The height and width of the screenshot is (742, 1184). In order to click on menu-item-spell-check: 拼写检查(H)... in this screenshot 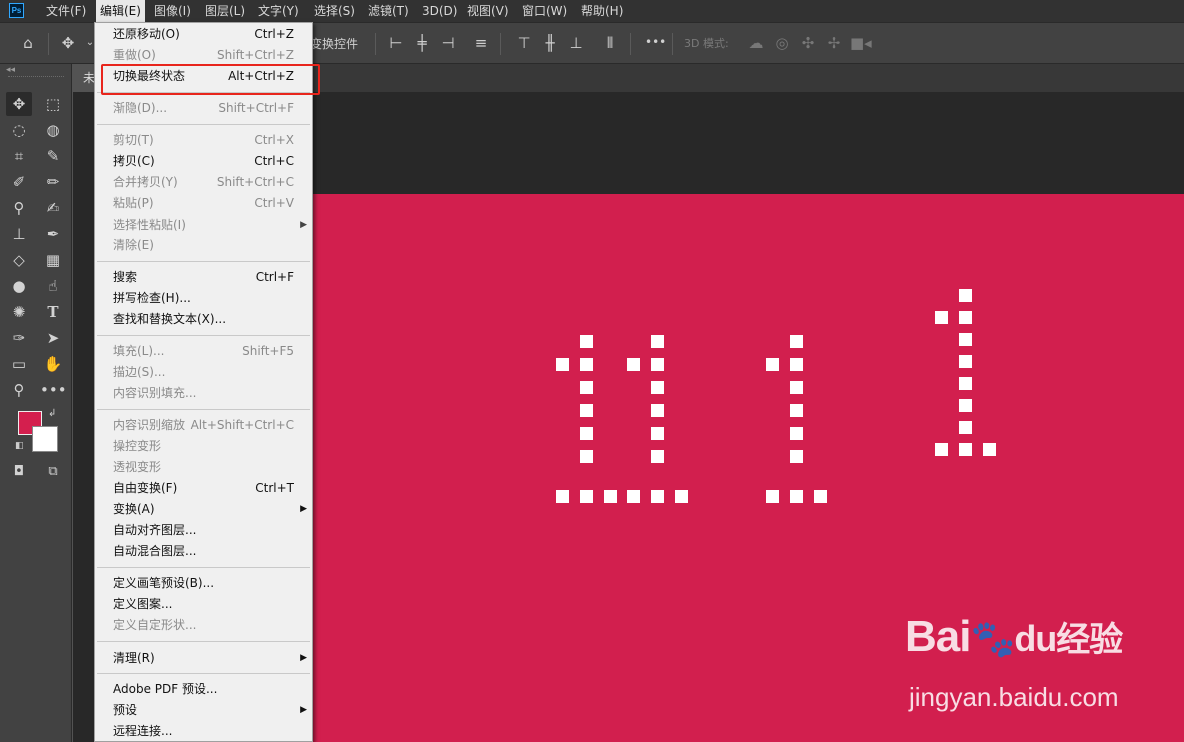, I will do `click(203, 298)`.